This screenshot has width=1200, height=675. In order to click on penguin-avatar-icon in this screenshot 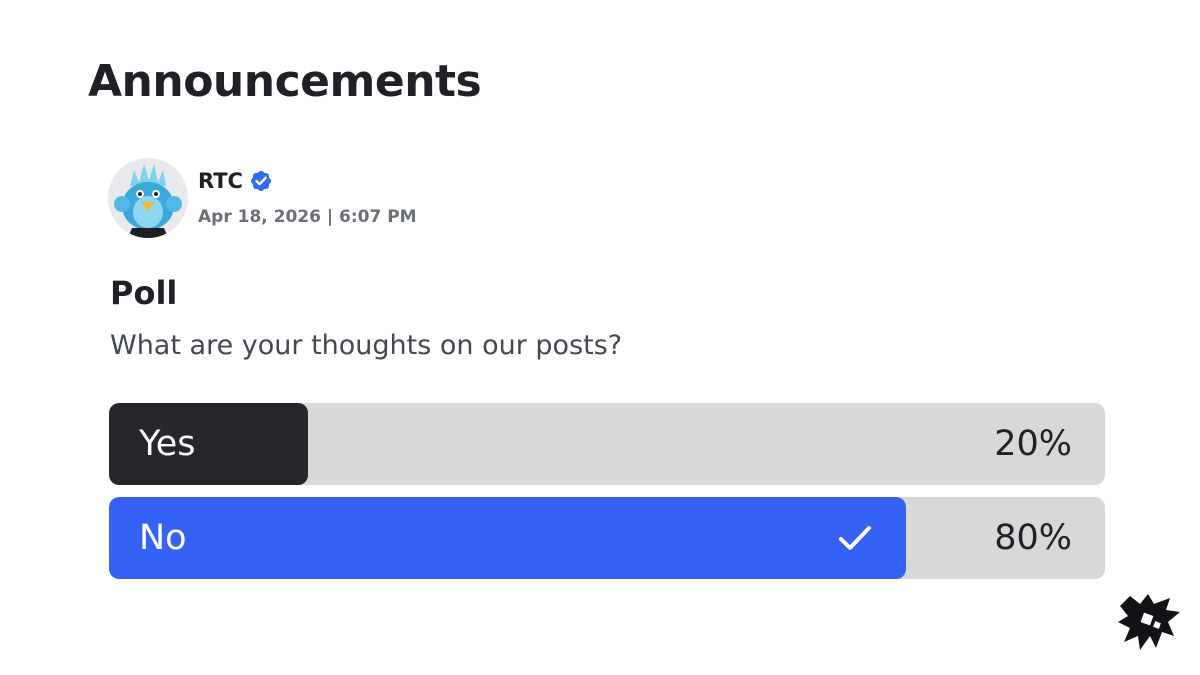, I will do `click(148, 198)`.